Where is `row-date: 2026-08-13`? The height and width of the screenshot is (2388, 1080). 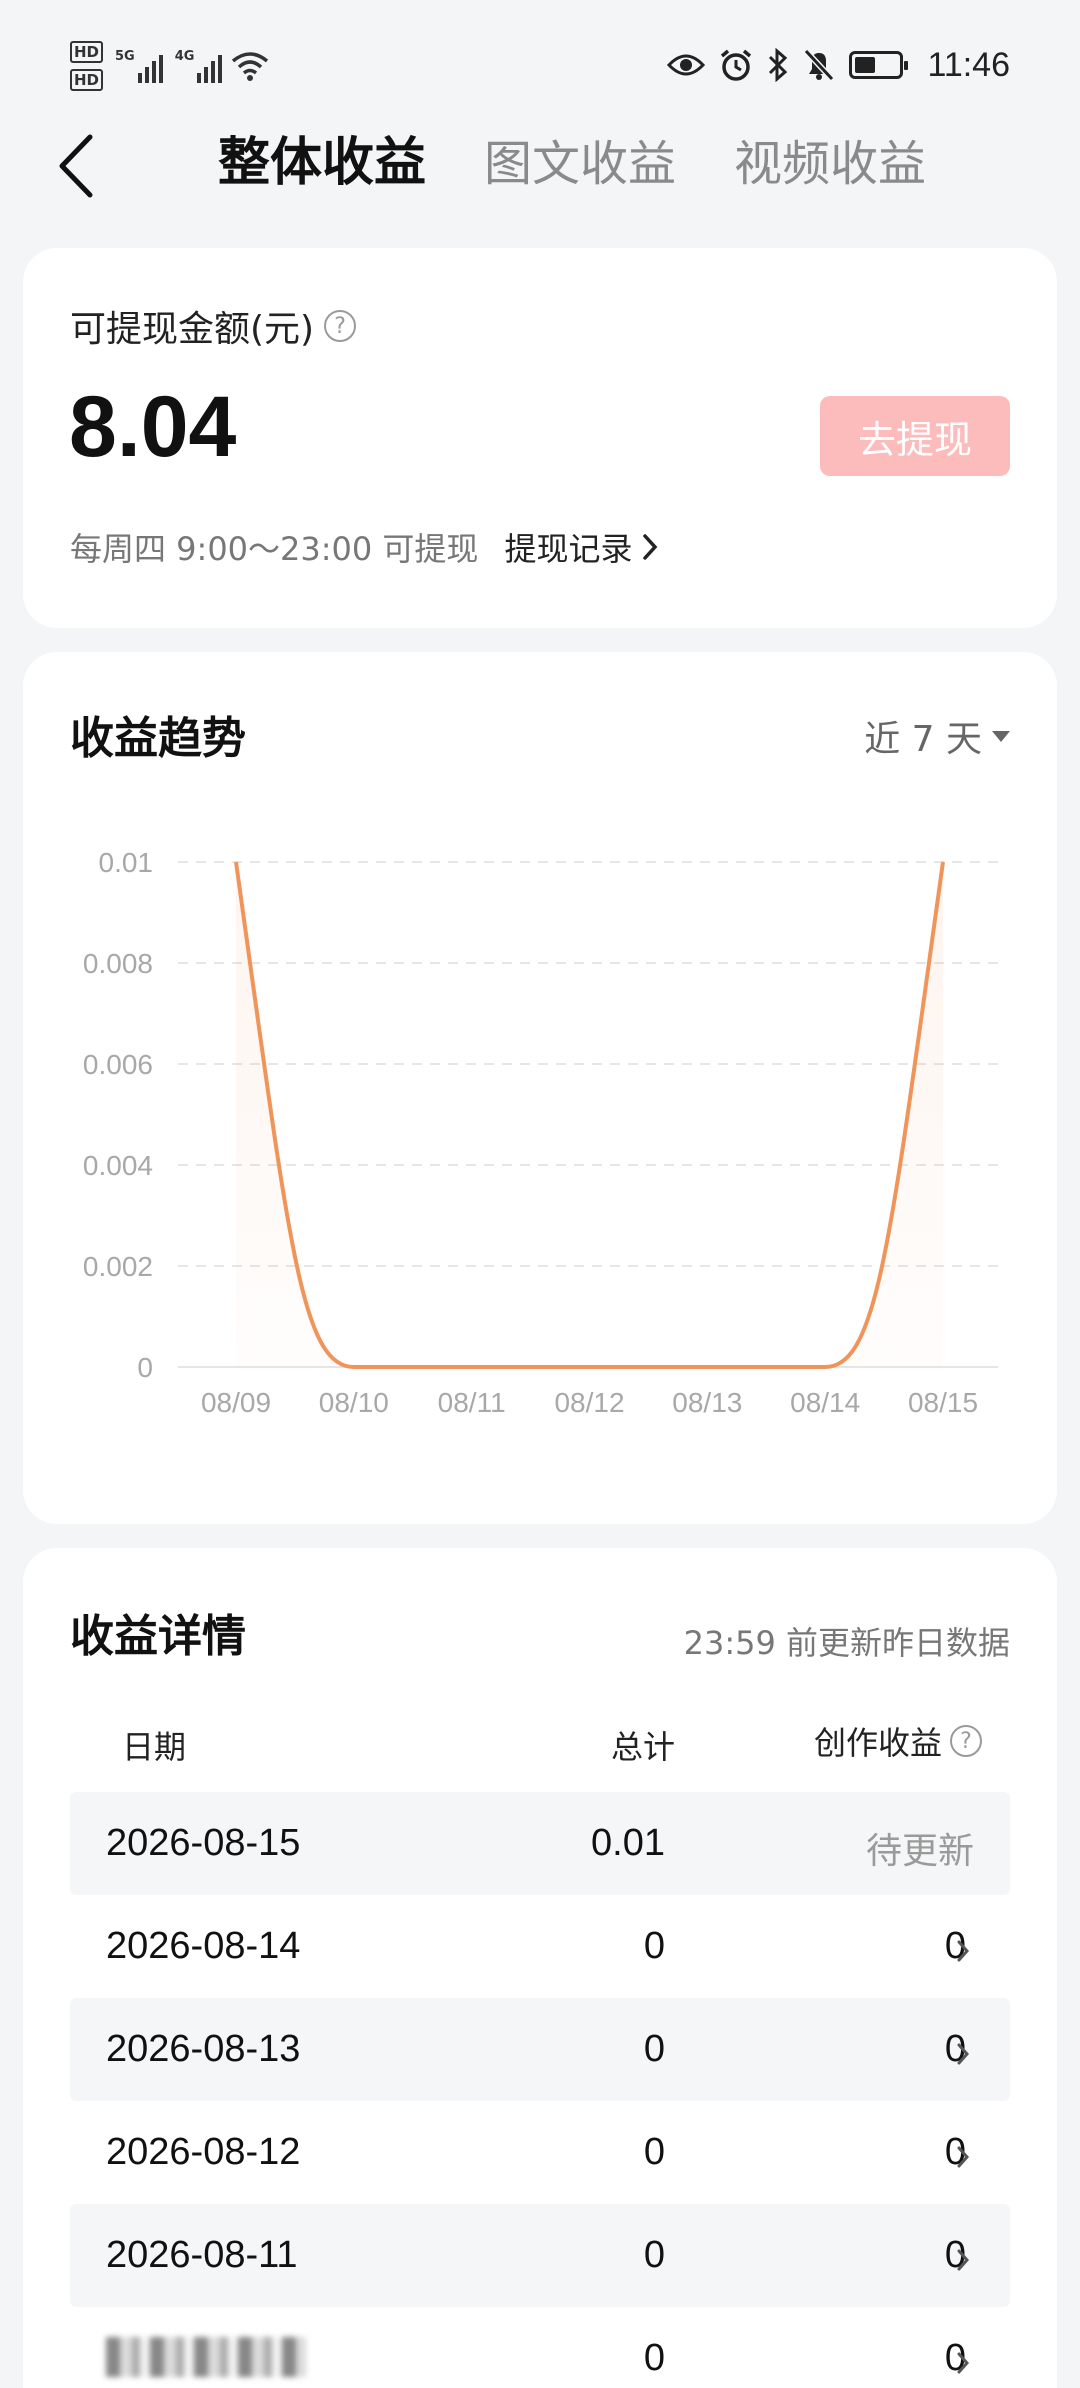 row-date: 2026-08-13 is located at coordinates (203, 2049).